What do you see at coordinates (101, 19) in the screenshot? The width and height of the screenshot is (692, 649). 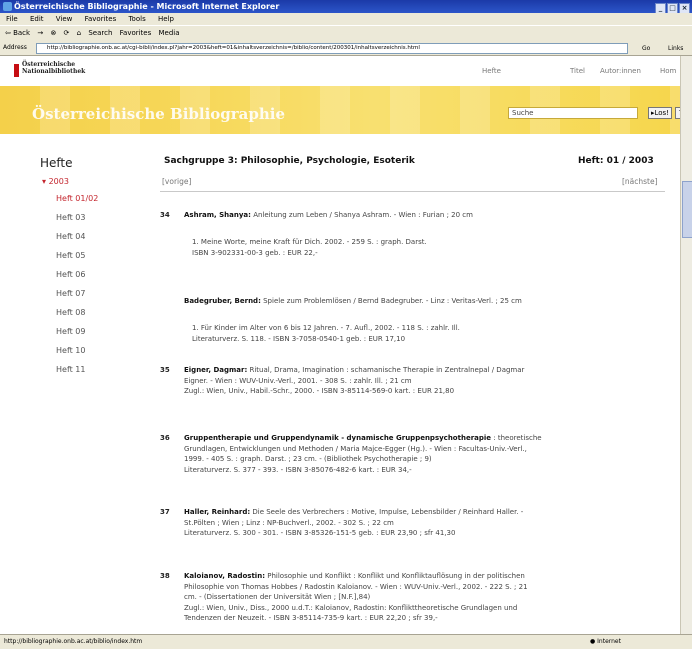 I see `menu-favorites: Favorites` at bounding box center [101, 19].